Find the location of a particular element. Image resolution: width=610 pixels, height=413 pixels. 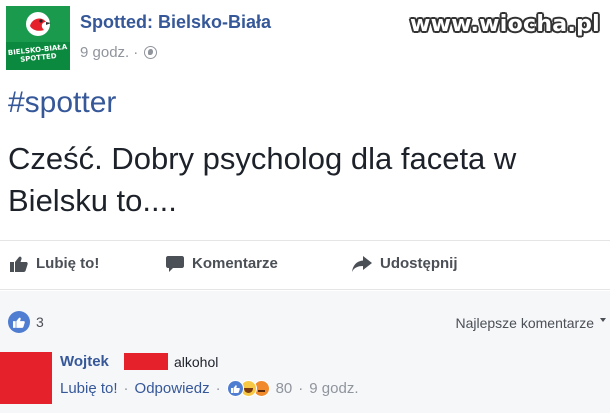

reaction-summary: 3 is located at coordinates (26, 322).